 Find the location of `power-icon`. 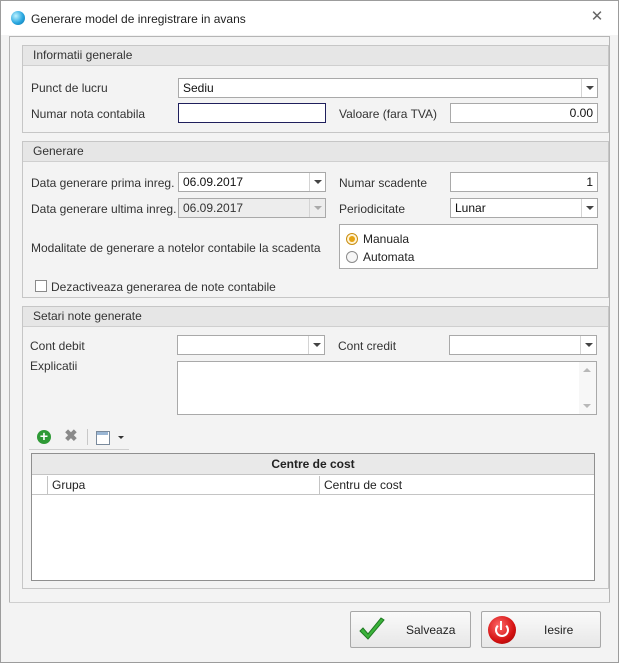

power-icon is located at coordinates (502, 630).